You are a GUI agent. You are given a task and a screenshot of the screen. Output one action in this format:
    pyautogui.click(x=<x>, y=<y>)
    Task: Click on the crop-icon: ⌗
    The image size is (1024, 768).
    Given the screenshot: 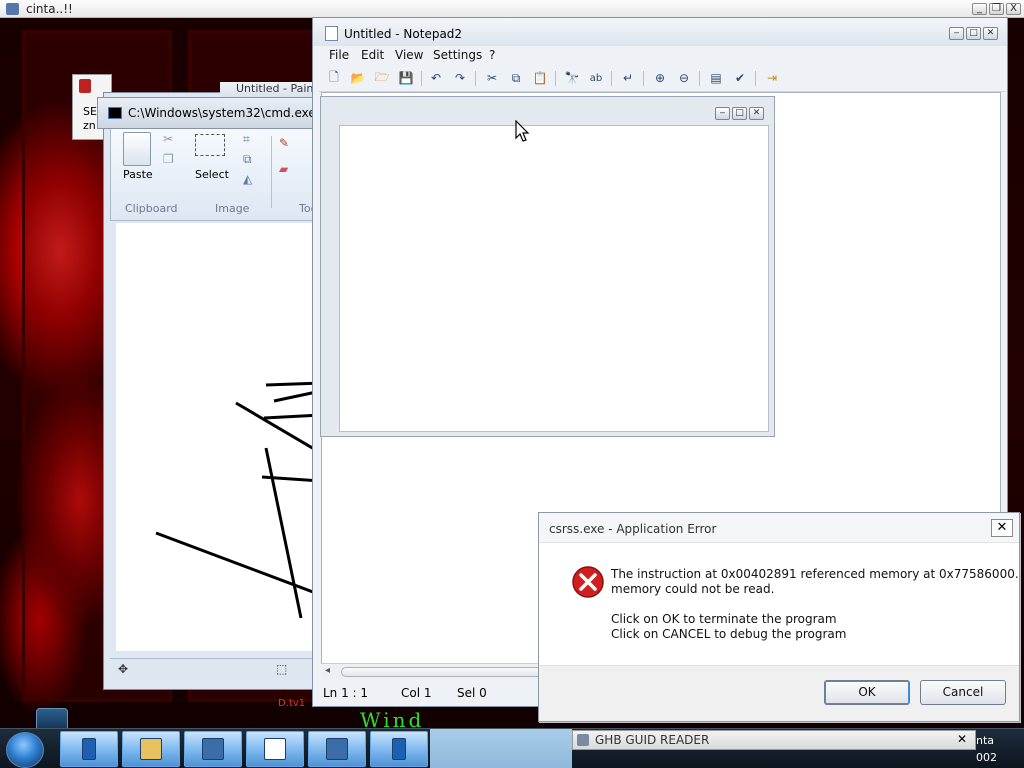 What is the action you would take?
    pyautogui.click(x=246, y=139)
    